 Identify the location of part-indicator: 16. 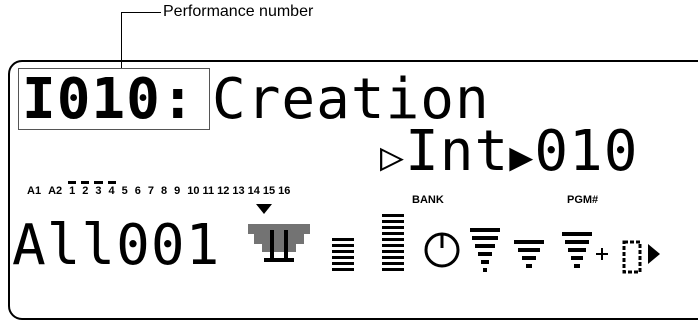
(284, 191).